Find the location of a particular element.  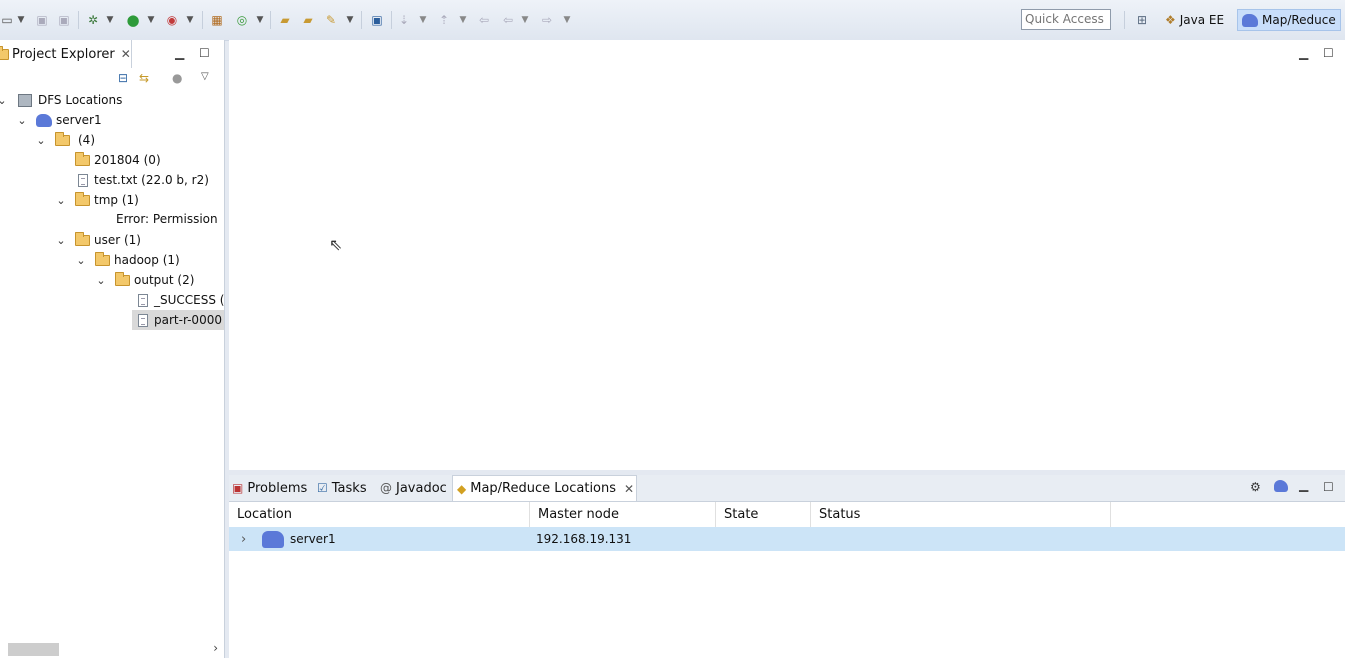

column-header-status: Status is located at coordinates (961, 514).